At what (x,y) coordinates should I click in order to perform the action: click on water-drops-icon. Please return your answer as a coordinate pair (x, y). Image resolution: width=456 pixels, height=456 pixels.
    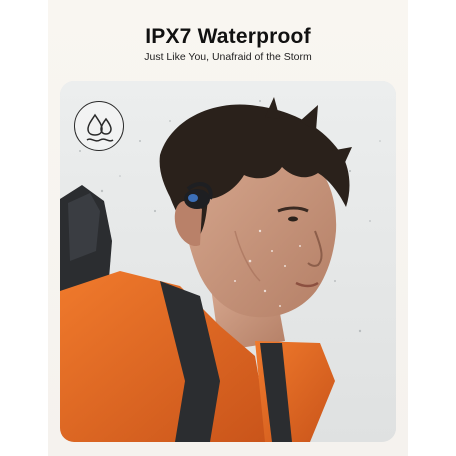
    Looking at the image, I should click on (99, 126).